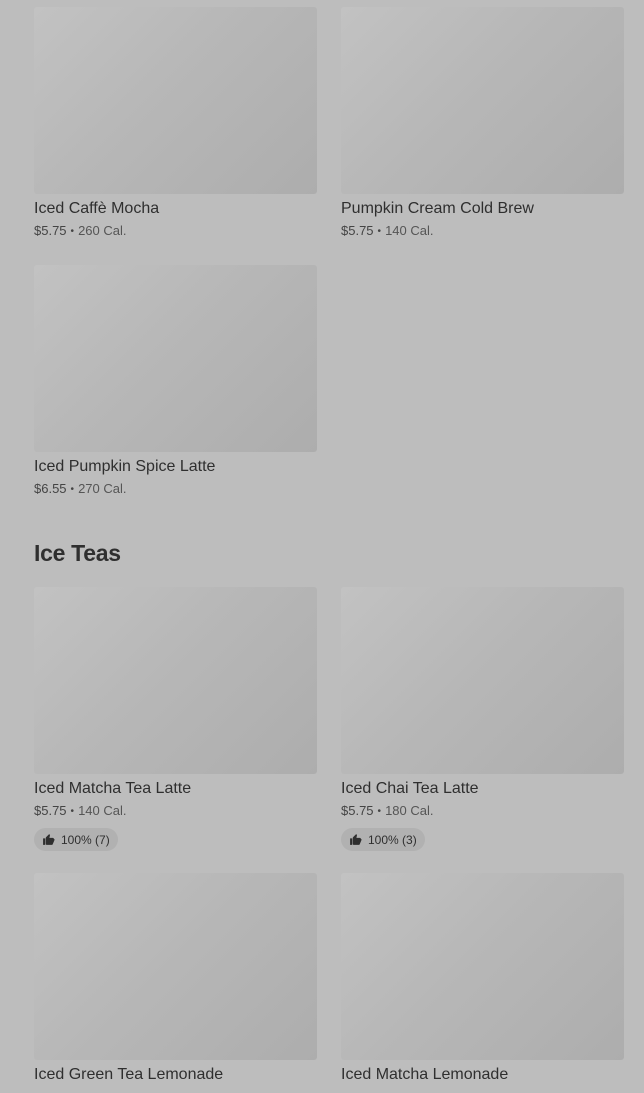  Describe the element at coordinates (437, 208) in the screenshot. I see `item-name: Pumpkin Cream Cold Brew` at that location.